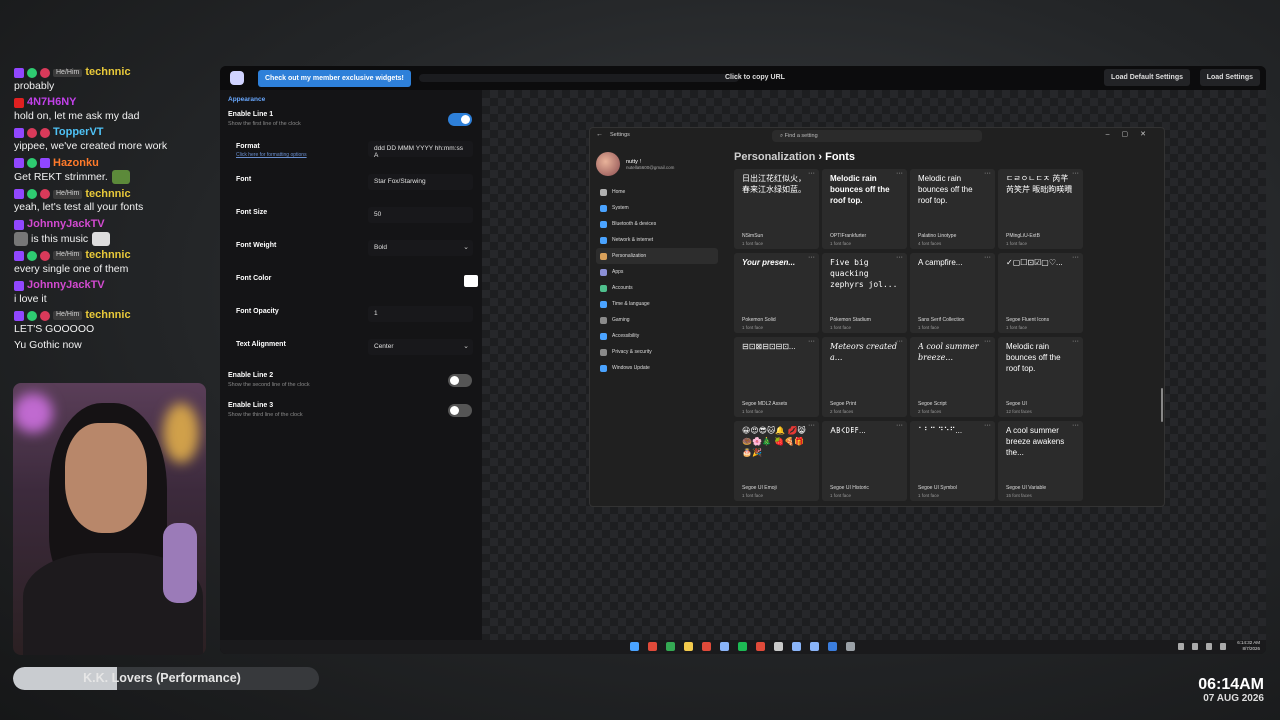 The width and height of the screenshot is (1280, 720). What do you see at coordinates (657, 256) in the screenshot?
I see `nav-item-personalization: Personalization` at bounding box center [657, 256].